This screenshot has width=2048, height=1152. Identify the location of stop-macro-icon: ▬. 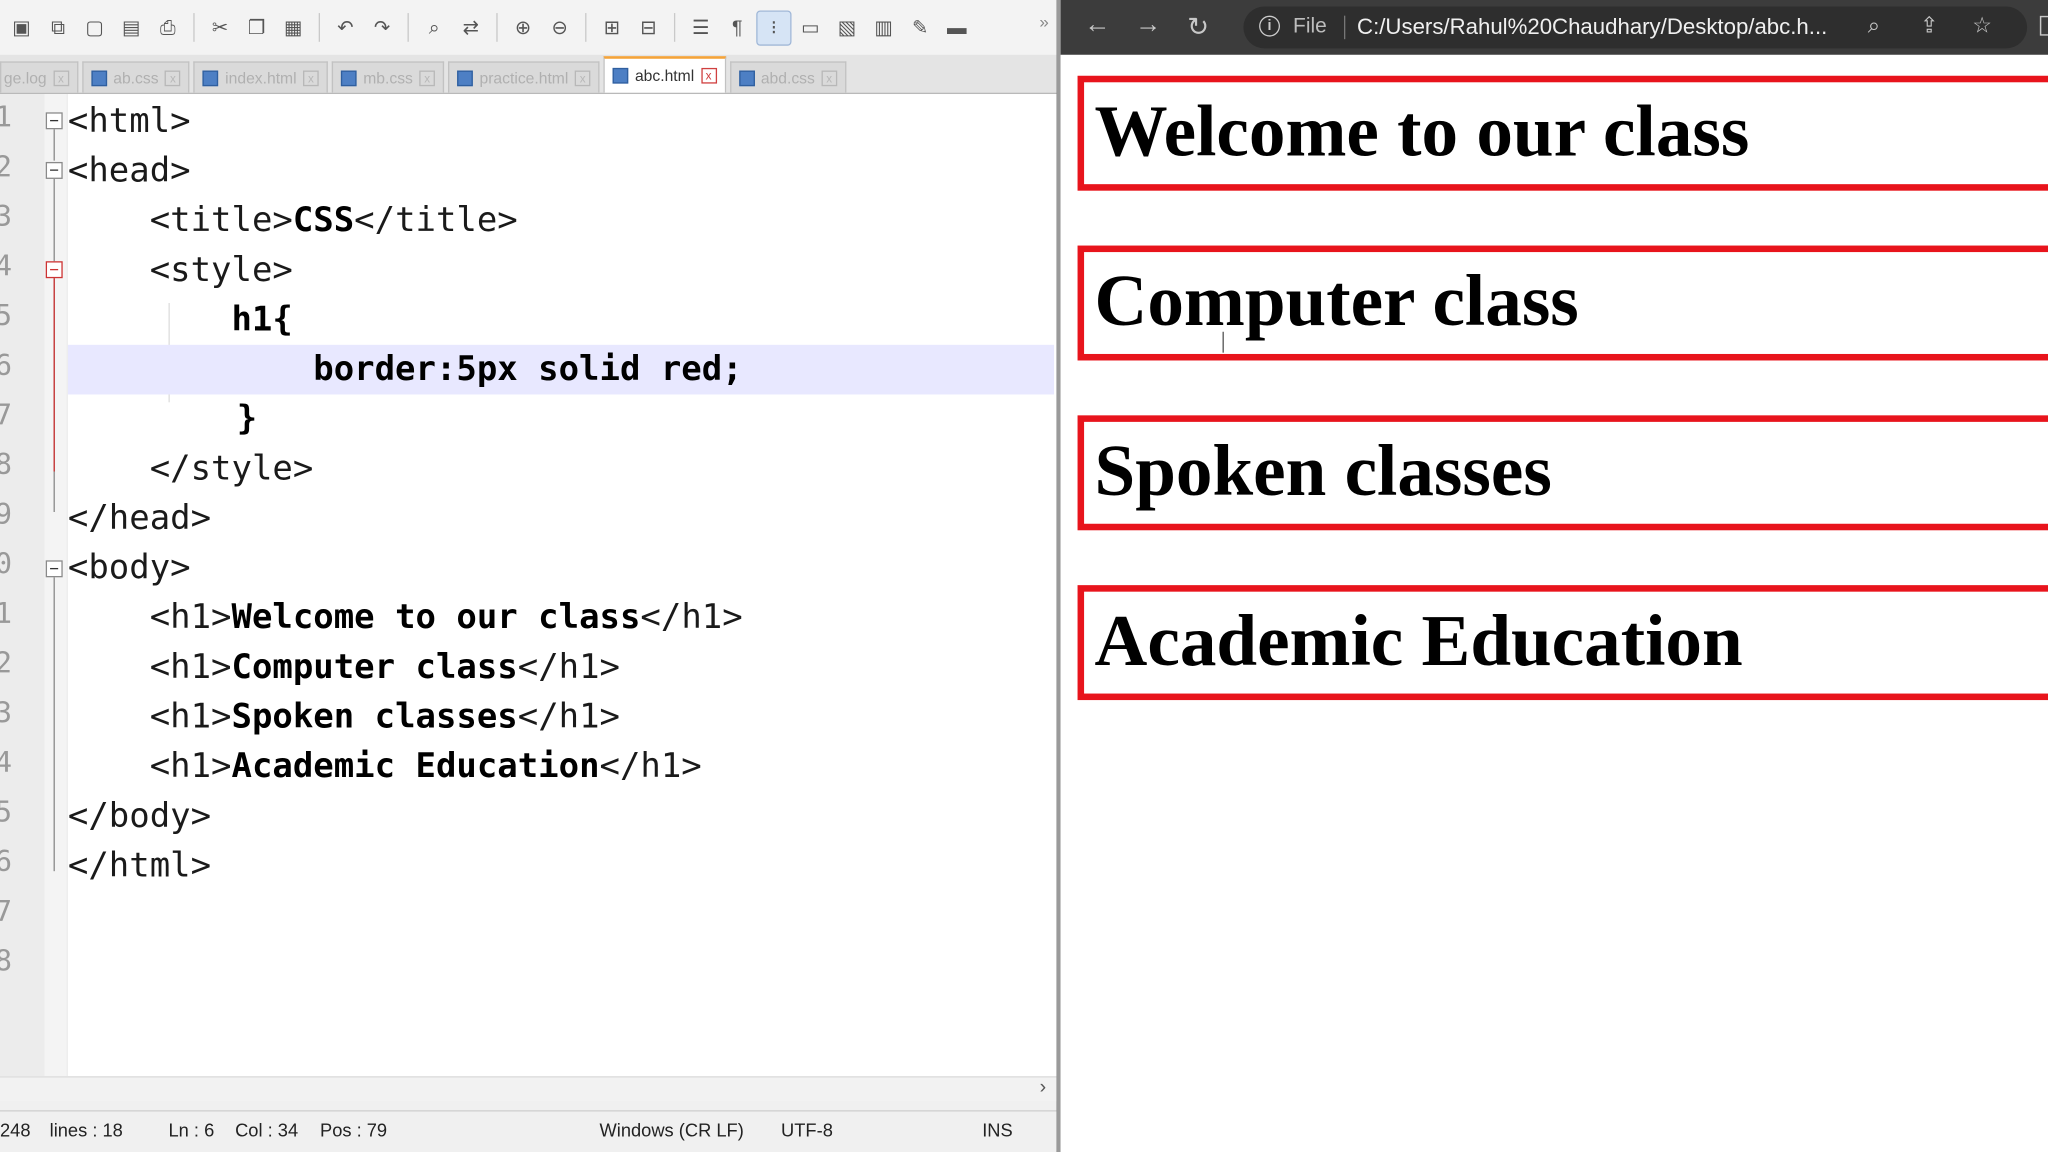
(956, 27).